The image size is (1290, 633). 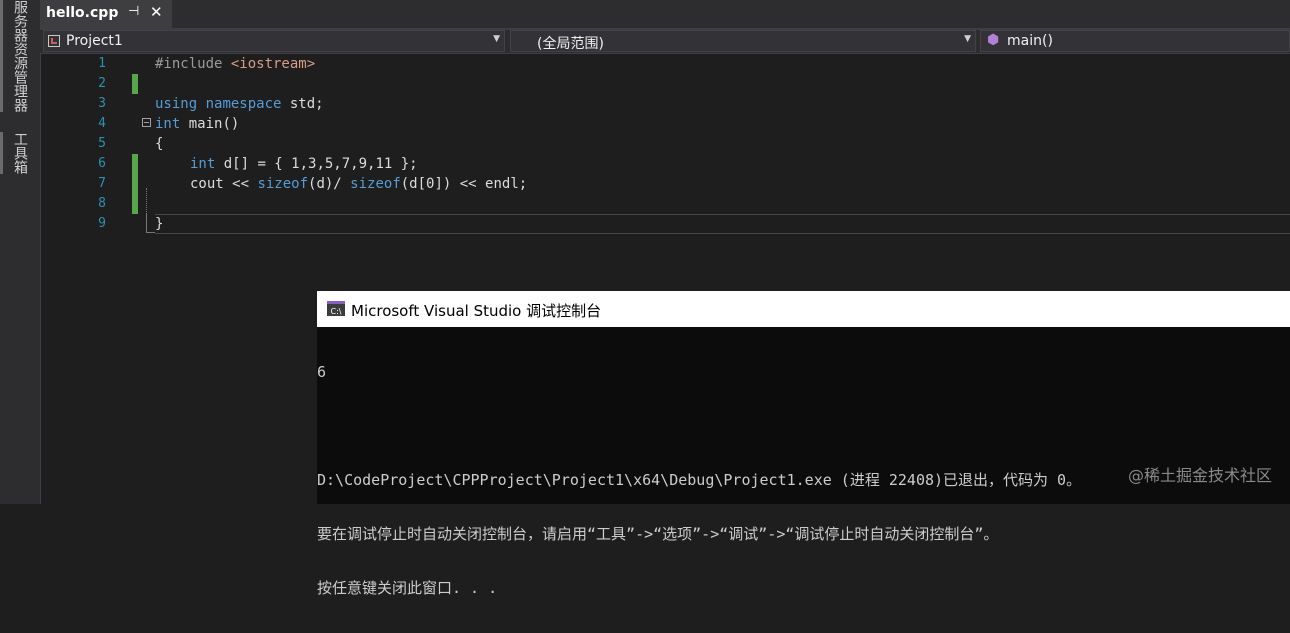 I want to click on server-explorer-tab: 服务器资源管理器, so click(x=15, y=56).